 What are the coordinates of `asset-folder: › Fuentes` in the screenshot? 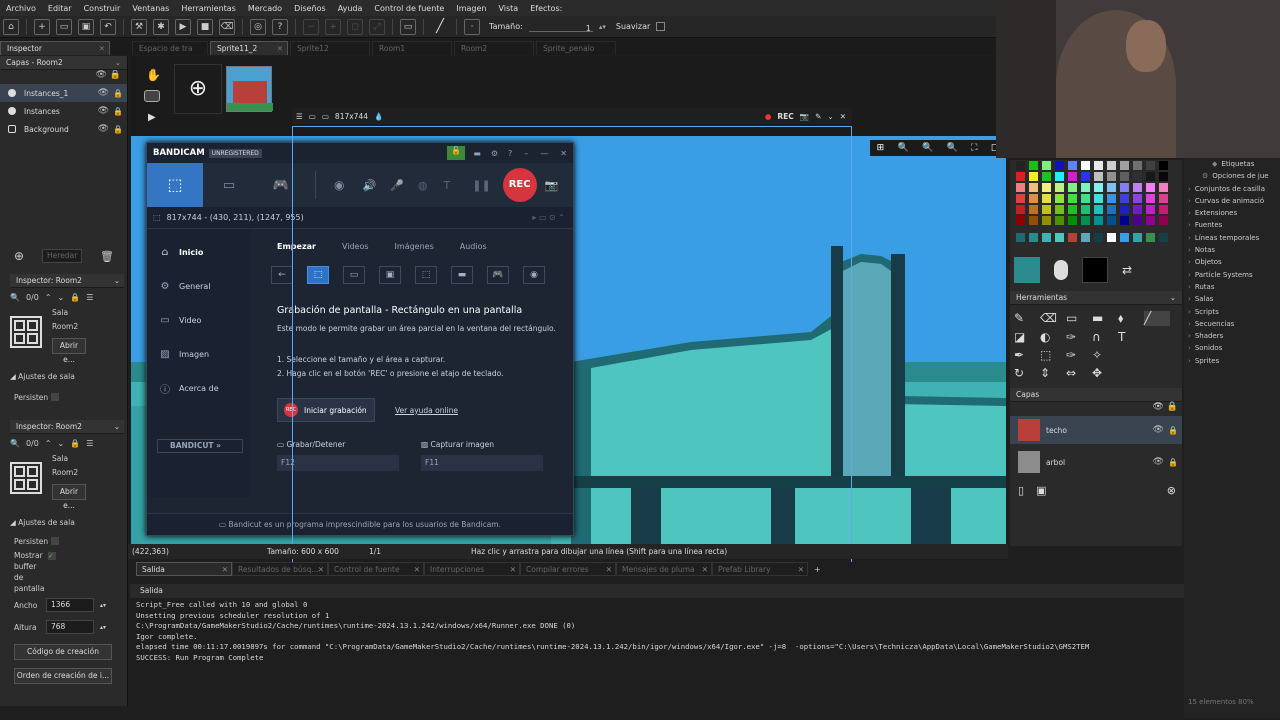 It's located at (1232, 225).